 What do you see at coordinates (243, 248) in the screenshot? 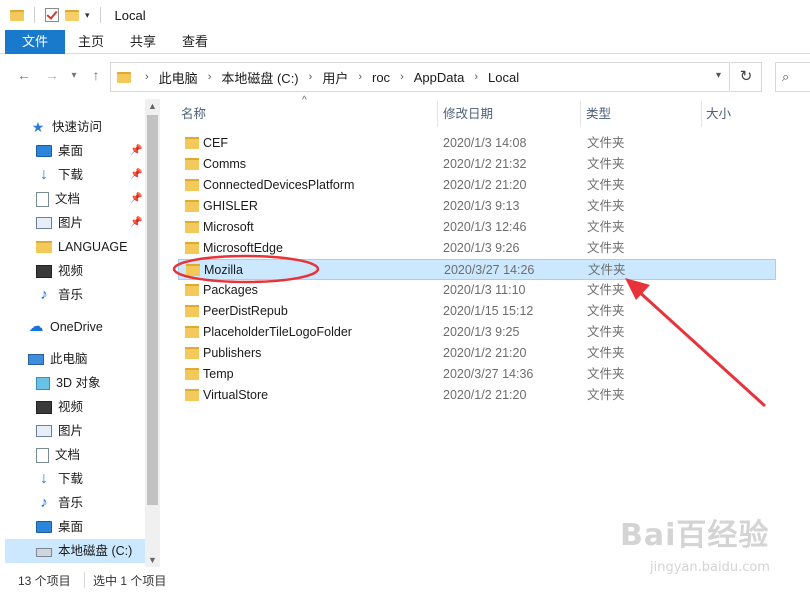
I see `file-name: MicrosoftEdge` at bounding box center [243, 248].